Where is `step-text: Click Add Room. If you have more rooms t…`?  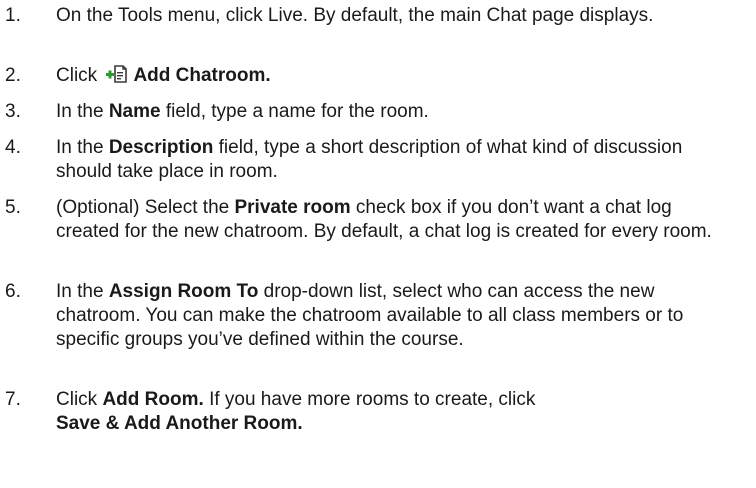 step-text: Click Add Room. If you have more rooms t… is located at coordinates (396, 412).